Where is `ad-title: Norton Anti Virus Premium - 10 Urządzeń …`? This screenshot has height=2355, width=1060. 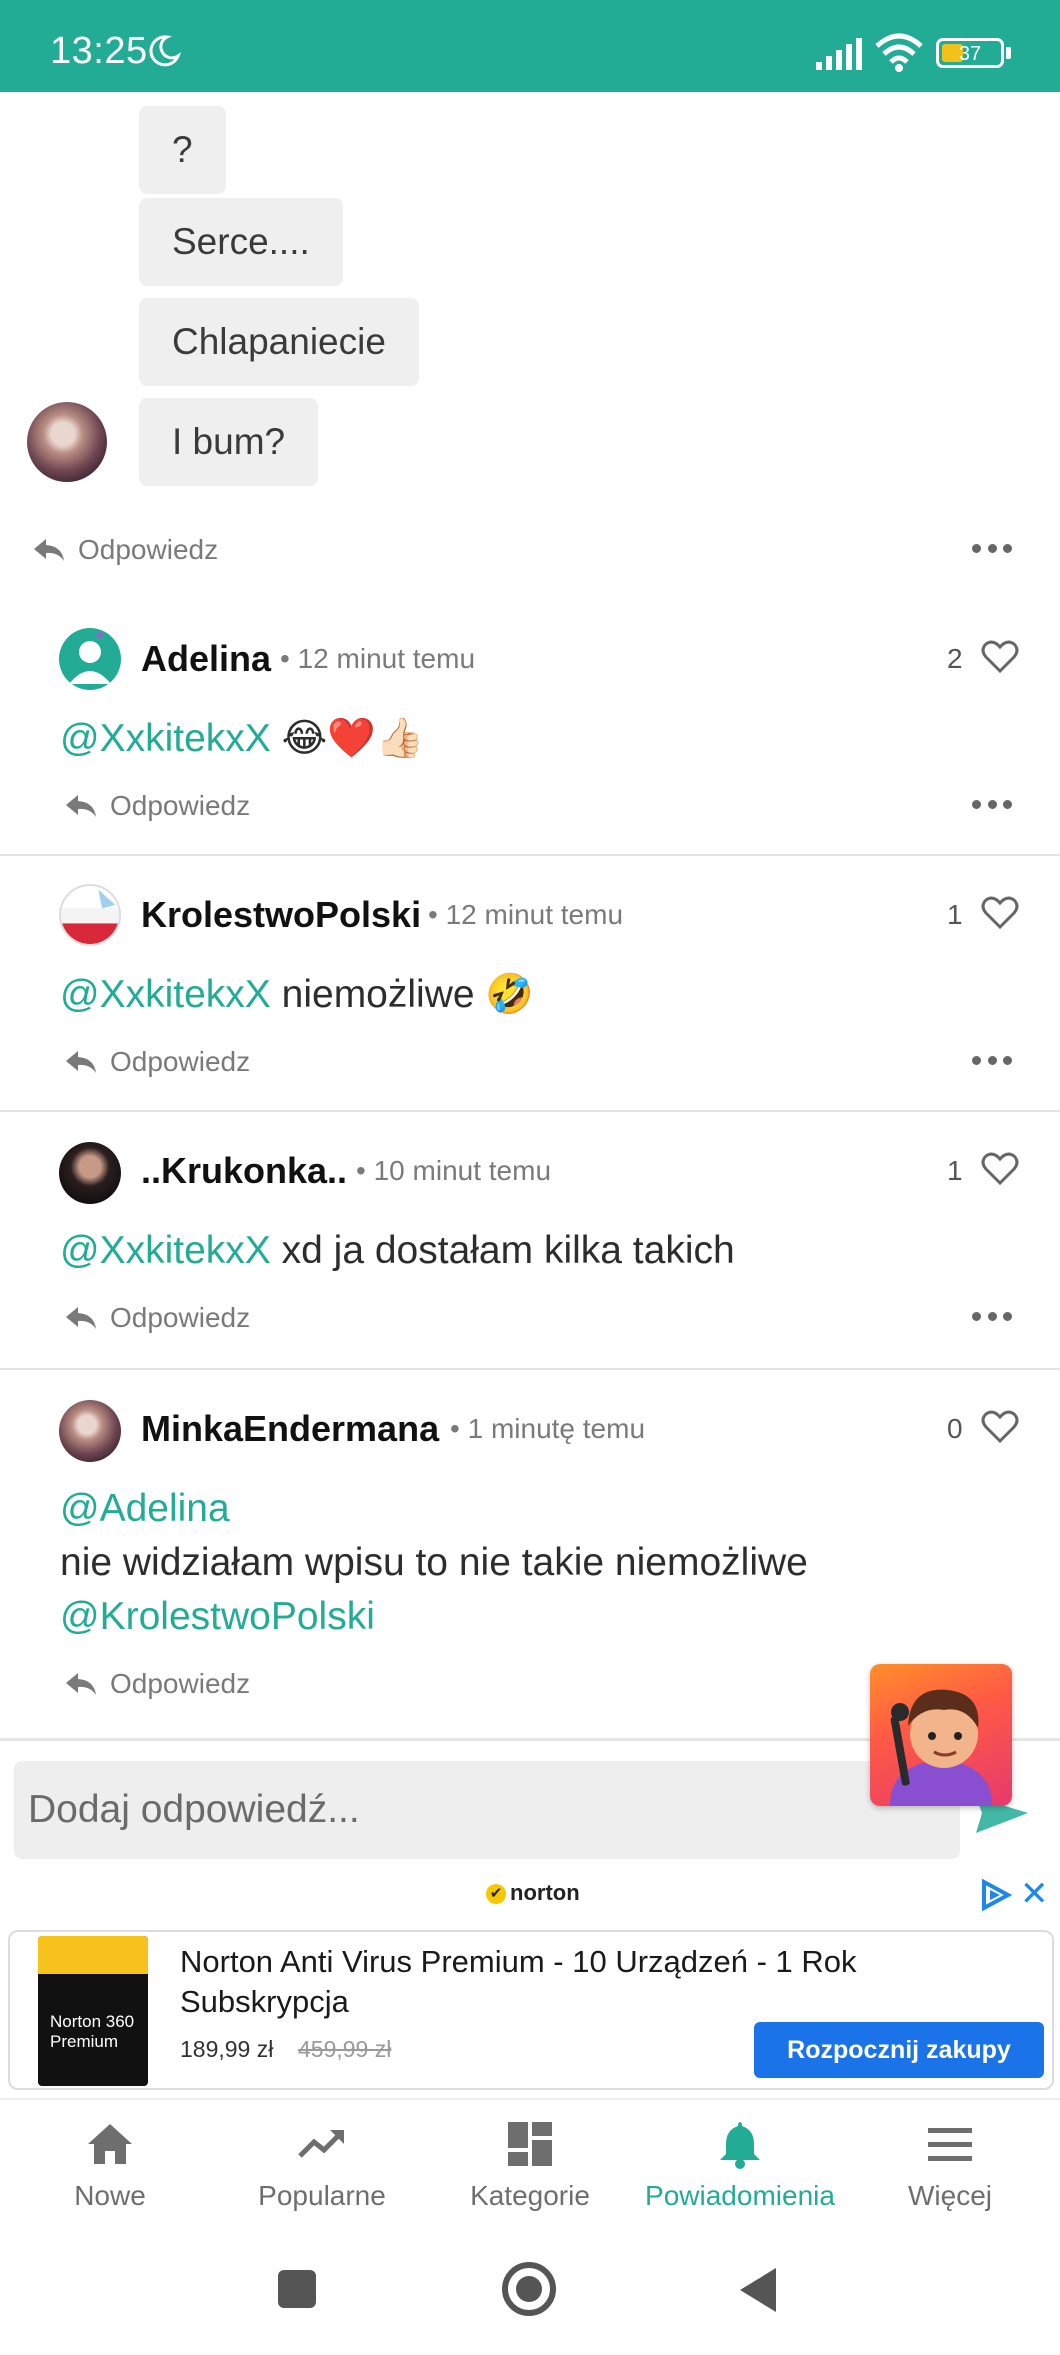 ad-title: Norton Anti Virus Premium - 10 Urządzeń … is located at coordinates (520, 1982).